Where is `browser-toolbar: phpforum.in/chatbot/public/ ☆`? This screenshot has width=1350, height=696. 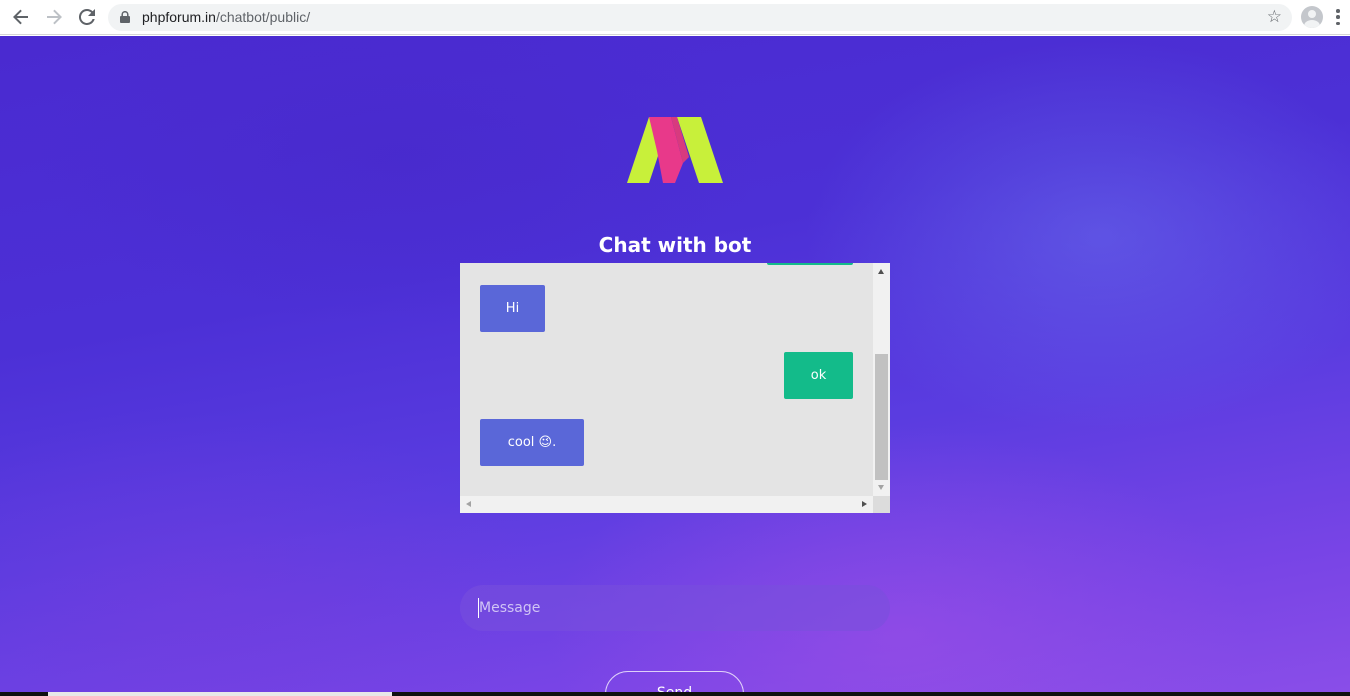
browser-toolbar: phpforum.in/chatbot/public/ ☆ is located at coordinates (675, 17).